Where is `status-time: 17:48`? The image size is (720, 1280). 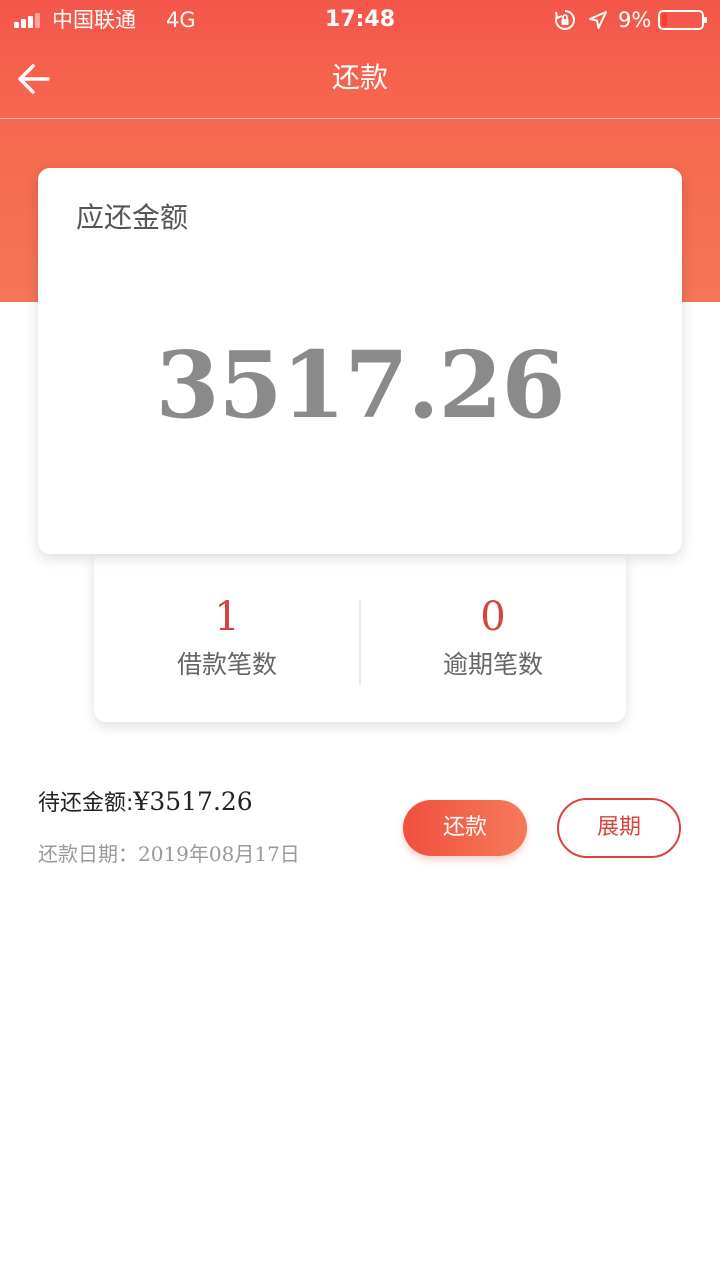
status-time: 17:48 is located at coordinates (360, 19).